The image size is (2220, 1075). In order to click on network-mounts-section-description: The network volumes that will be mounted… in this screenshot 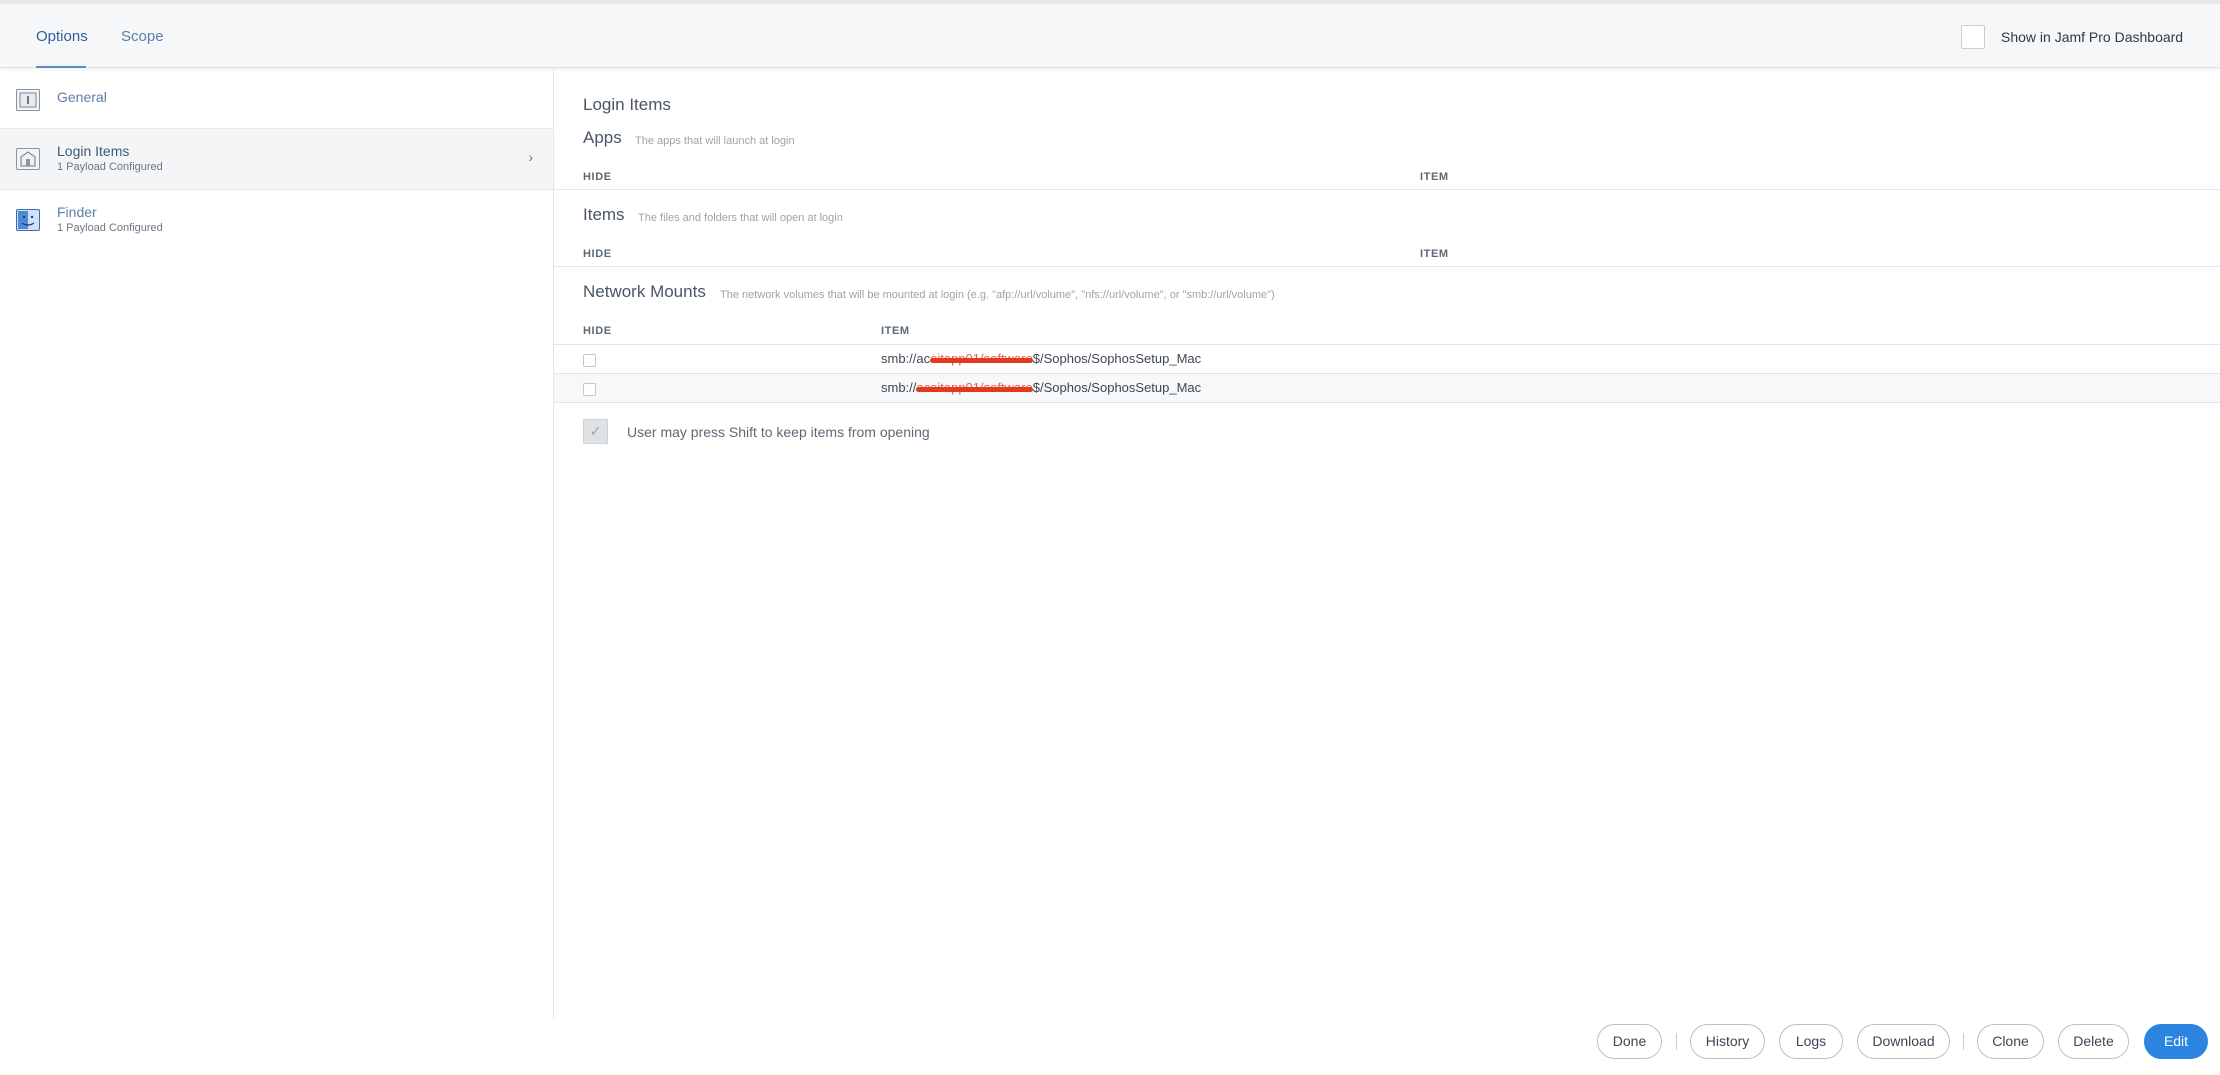, I will do `click(997, 295)`.